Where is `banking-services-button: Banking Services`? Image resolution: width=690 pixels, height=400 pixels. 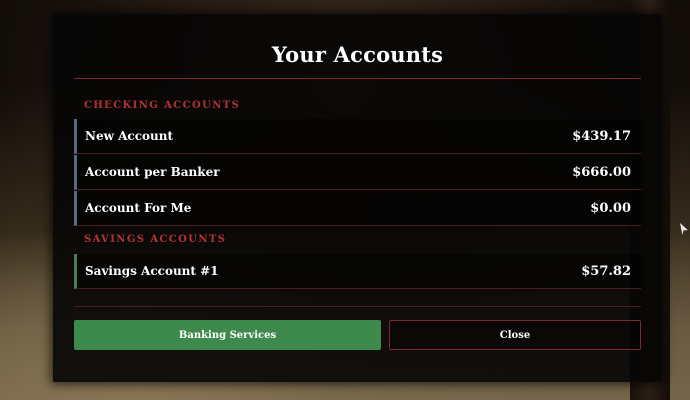 banking-services-button: Banking Services is located at coordinates (227, 335).